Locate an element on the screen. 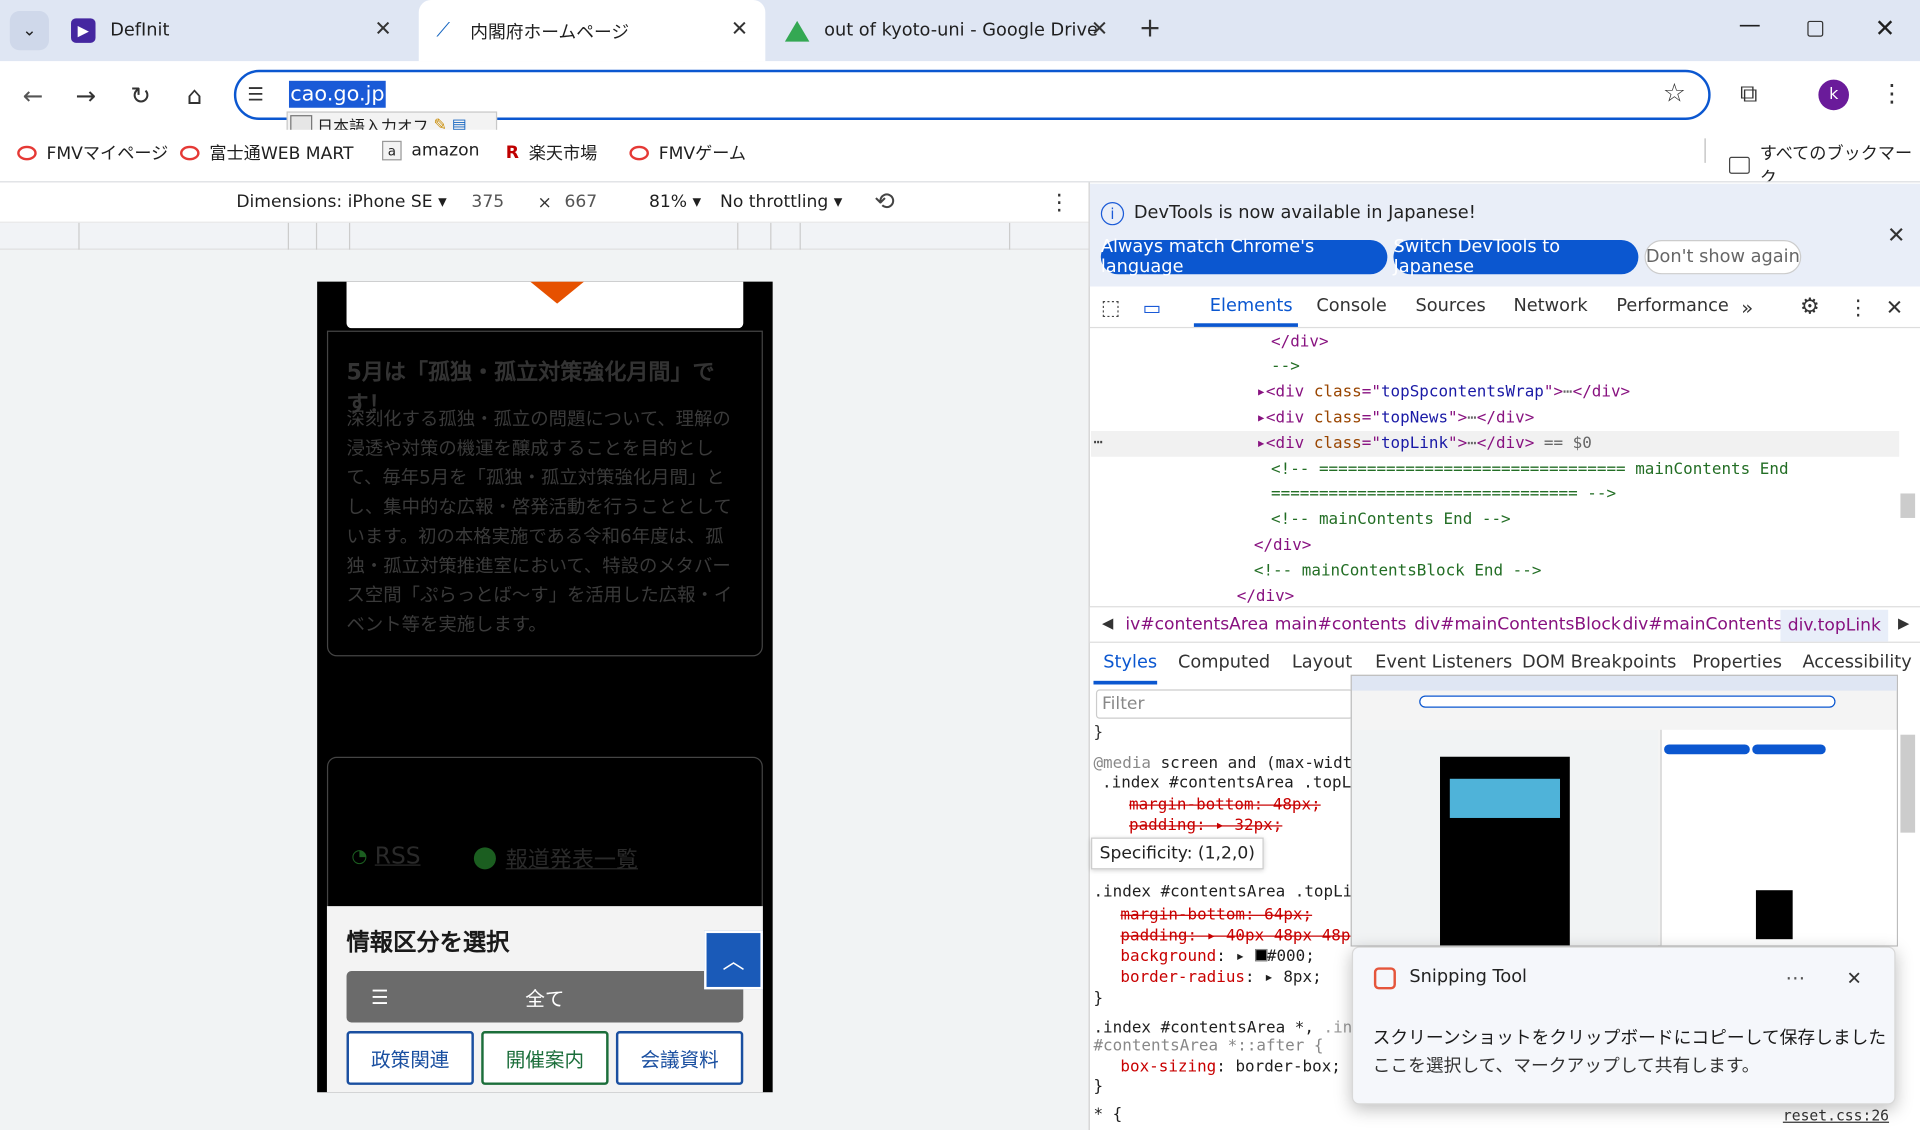 The image size is (1920, 1130). tab-performance: Performance is located at coordinates (1672, 306).